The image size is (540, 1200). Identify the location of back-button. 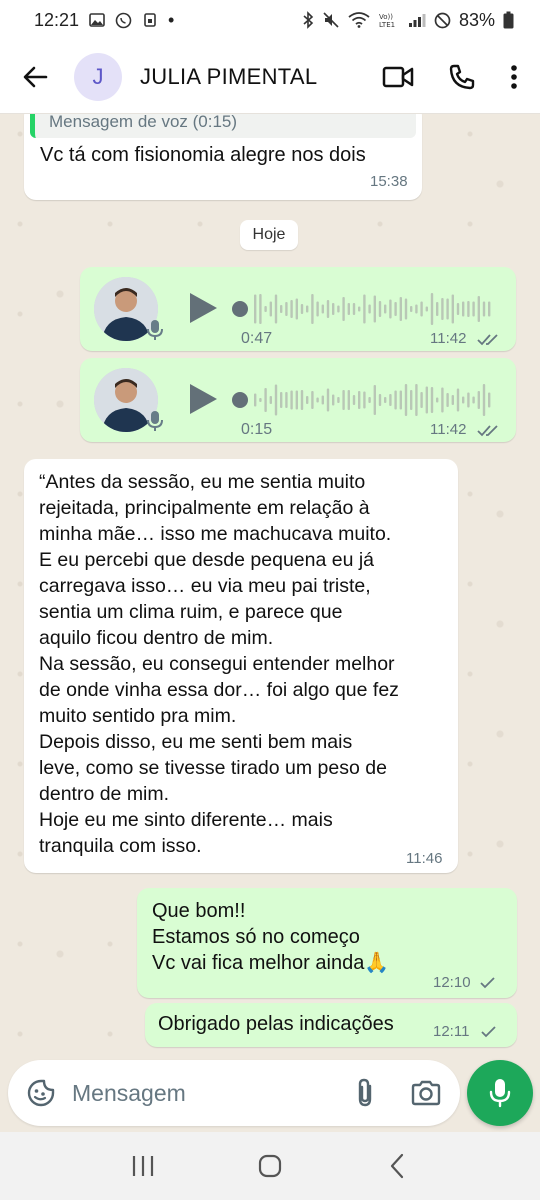
(35, 77).